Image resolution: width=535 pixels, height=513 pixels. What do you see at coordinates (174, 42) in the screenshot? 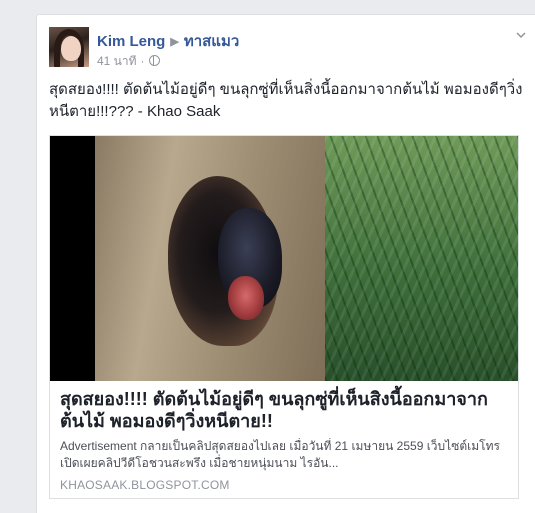
I see `group-arrow-icon: ▶` at bounding box center [174, 42].